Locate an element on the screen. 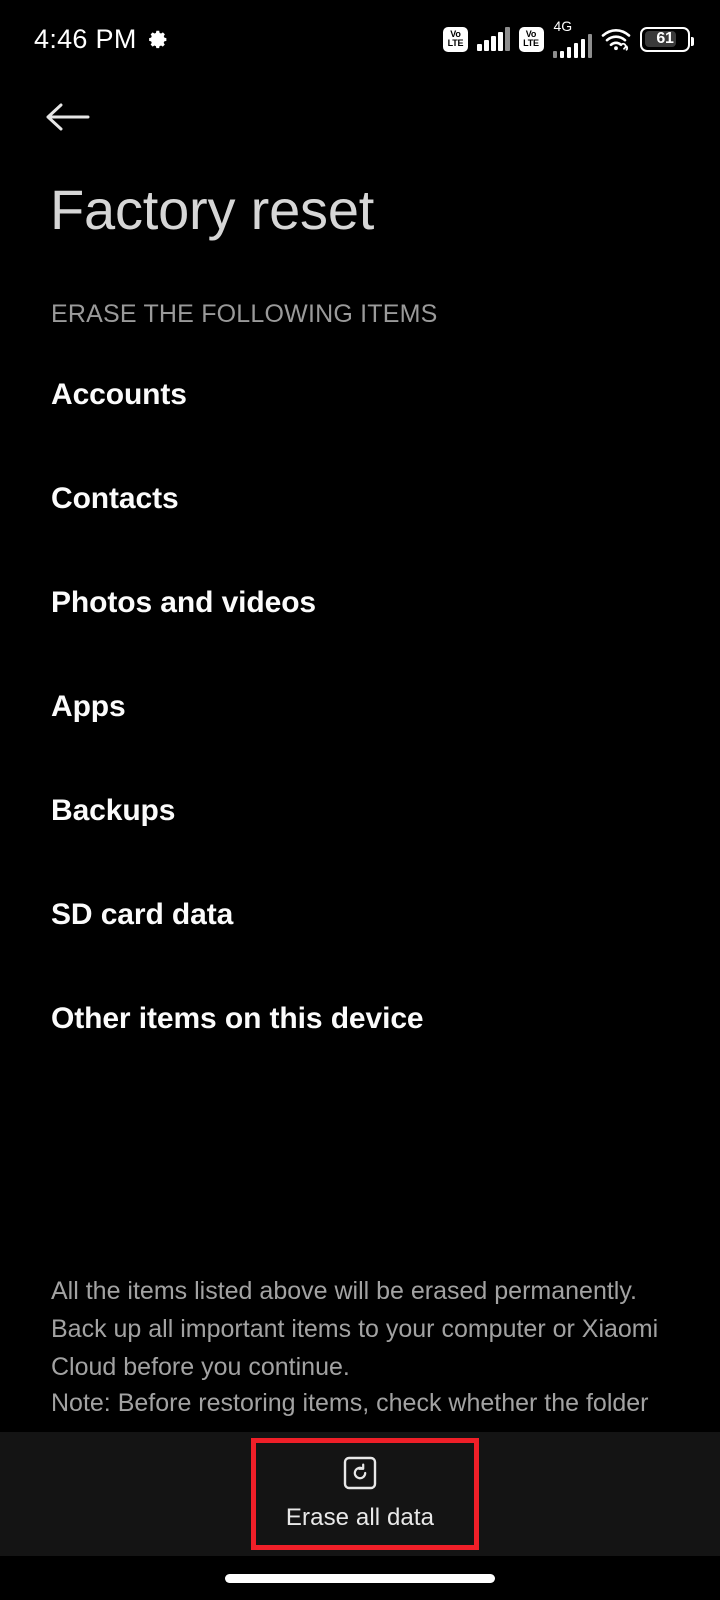 This screenshot has width=720, height=1600. list-item: Accounts is located at coordinates (361, 430).